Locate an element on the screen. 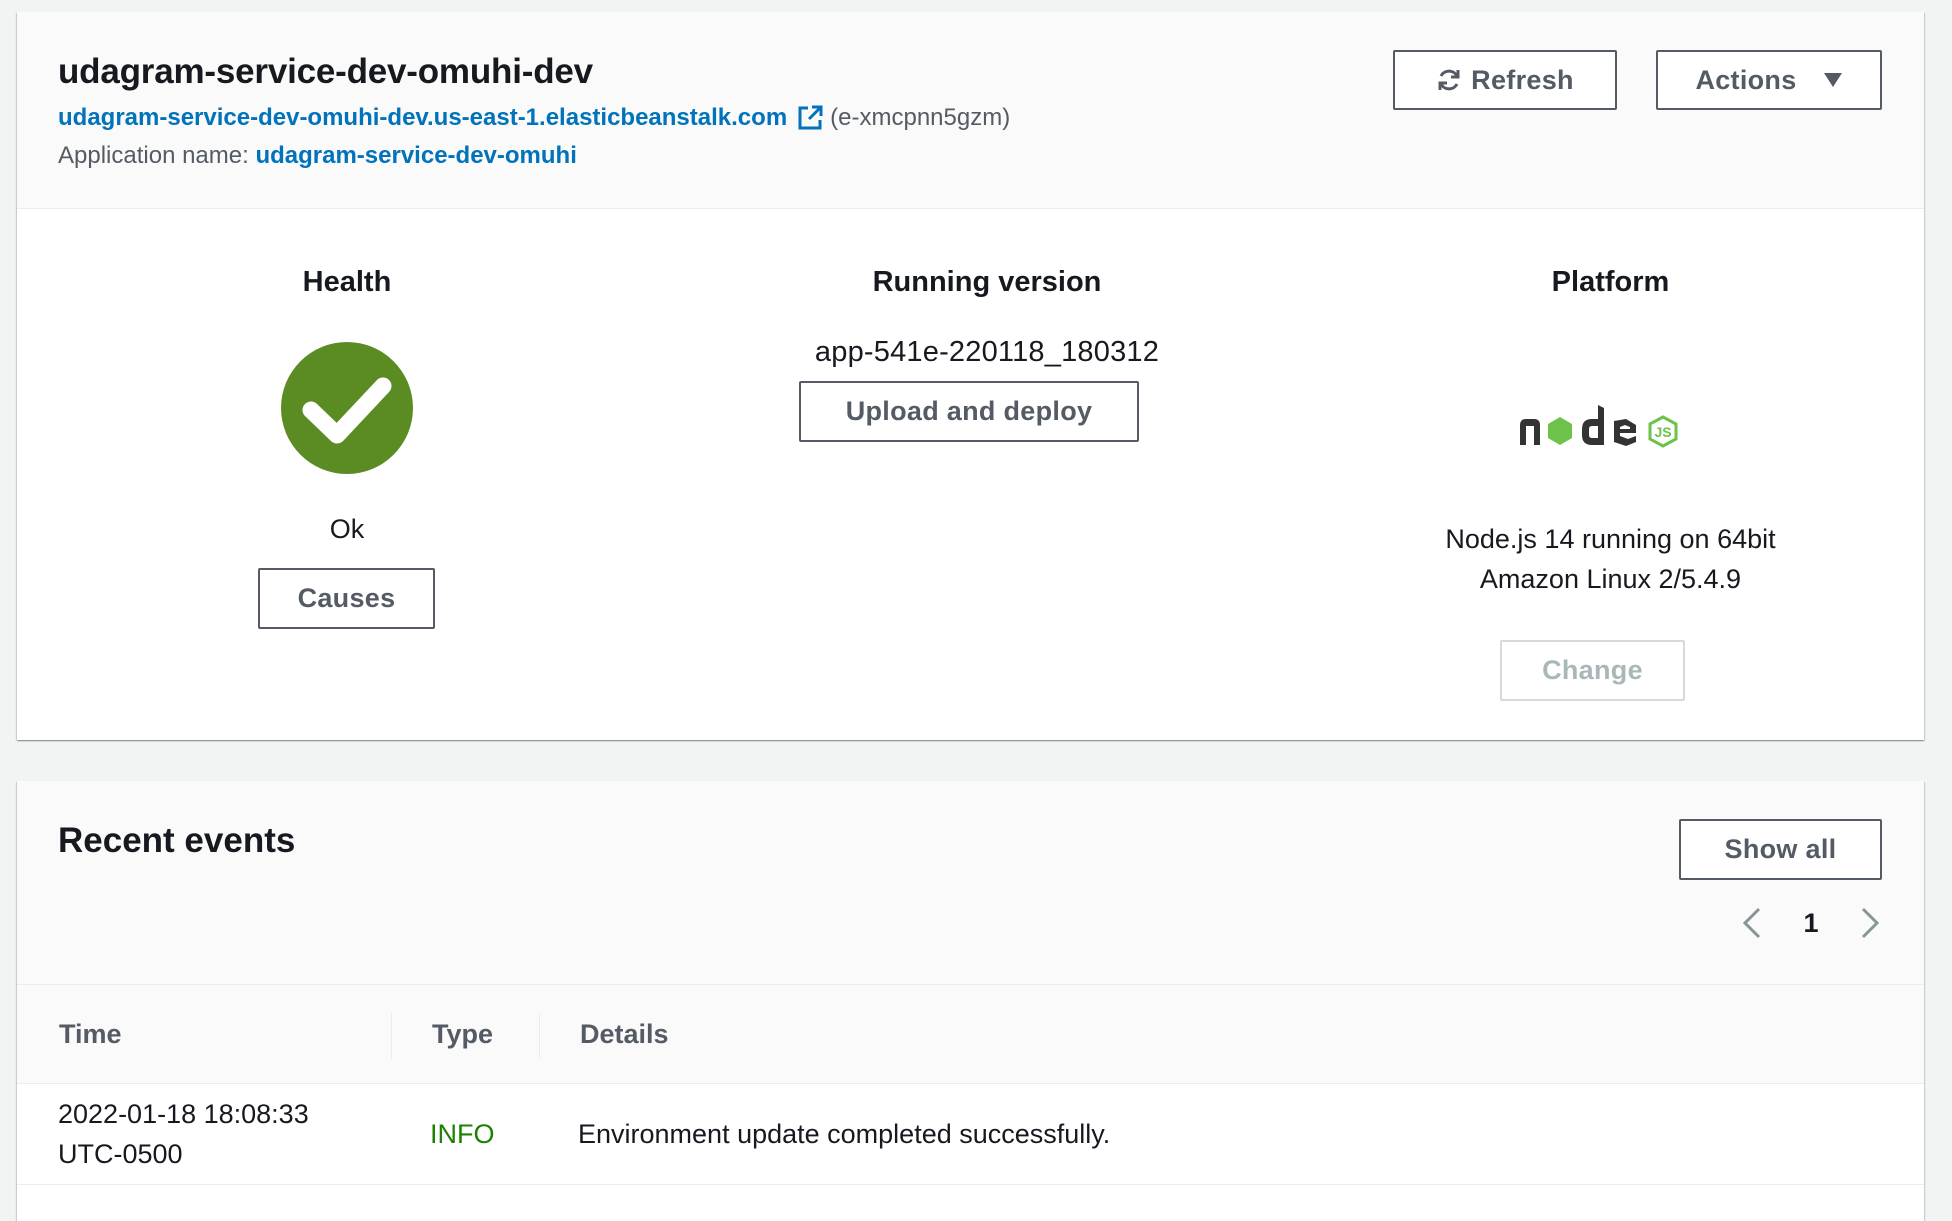  running-version-value: app-541e-220118_180312 is located at coordinates (987, 352).